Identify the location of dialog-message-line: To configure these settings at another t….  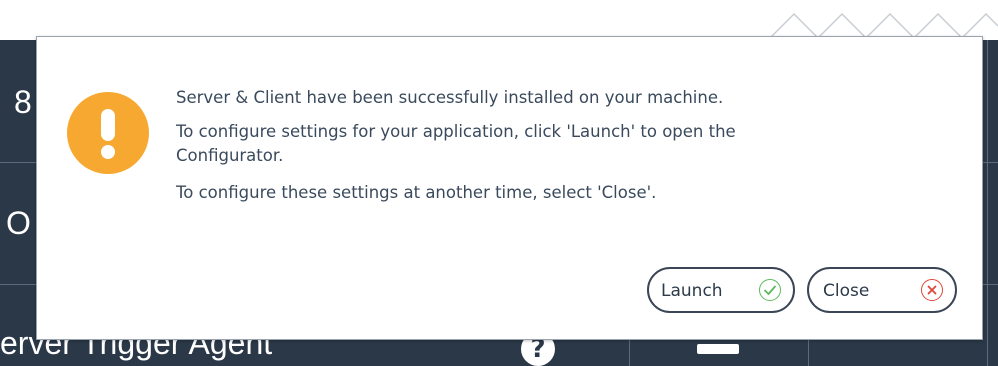
(416, 192).